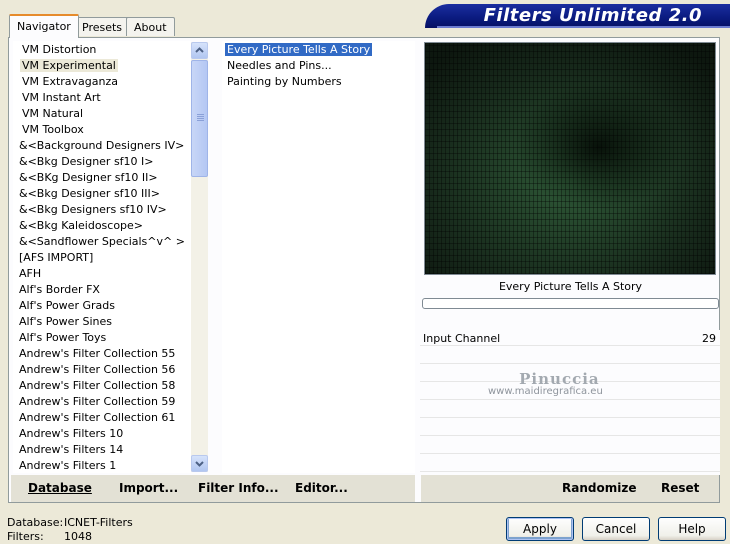 This screenshot has width=730, height=544. I want to click on filters-label: Filters:, so click(25, 536).